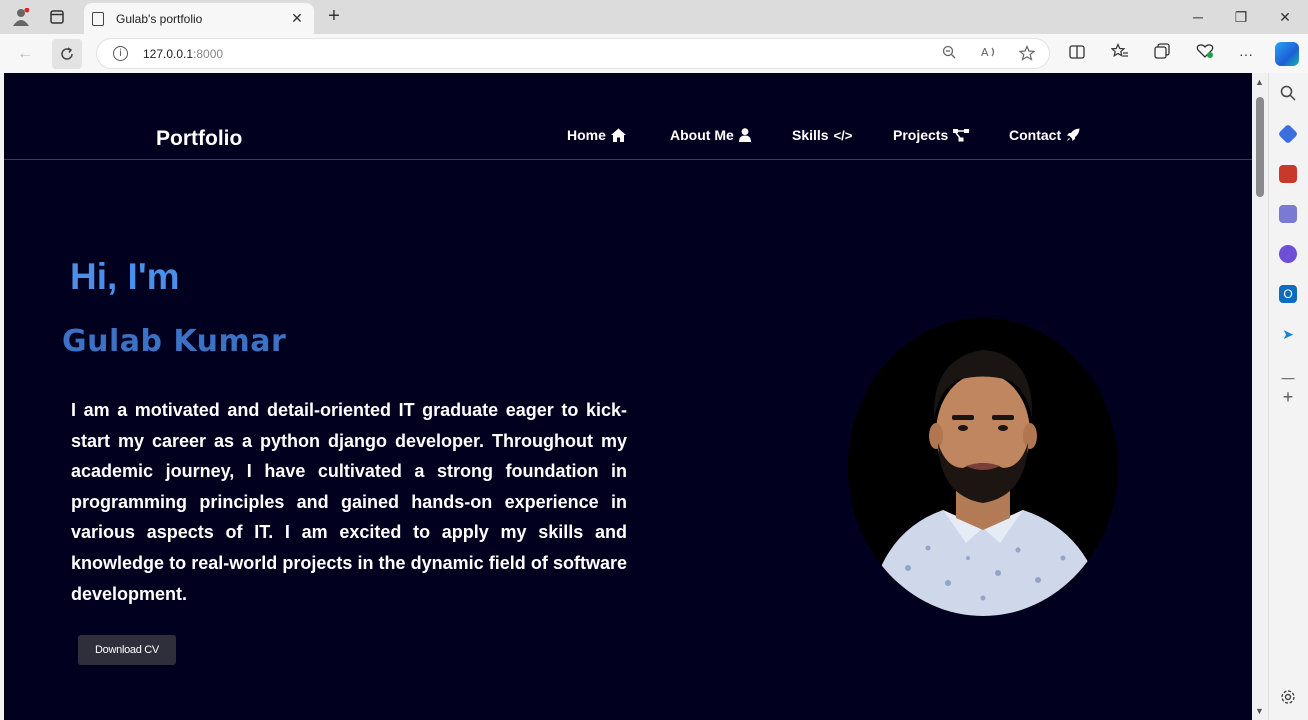  What do you see at coordinates (334, 17) in the screenshot?
I see `new-tab-button: +` at bounding box center [334, 17].